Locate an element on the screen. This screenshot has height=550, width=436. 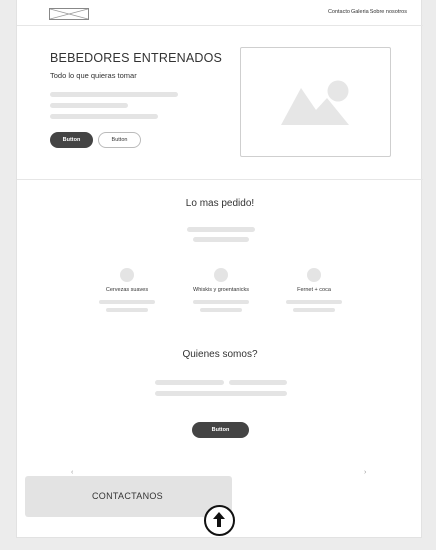
chevron-left-icon: ‹ is located at coordinates (72, 472).